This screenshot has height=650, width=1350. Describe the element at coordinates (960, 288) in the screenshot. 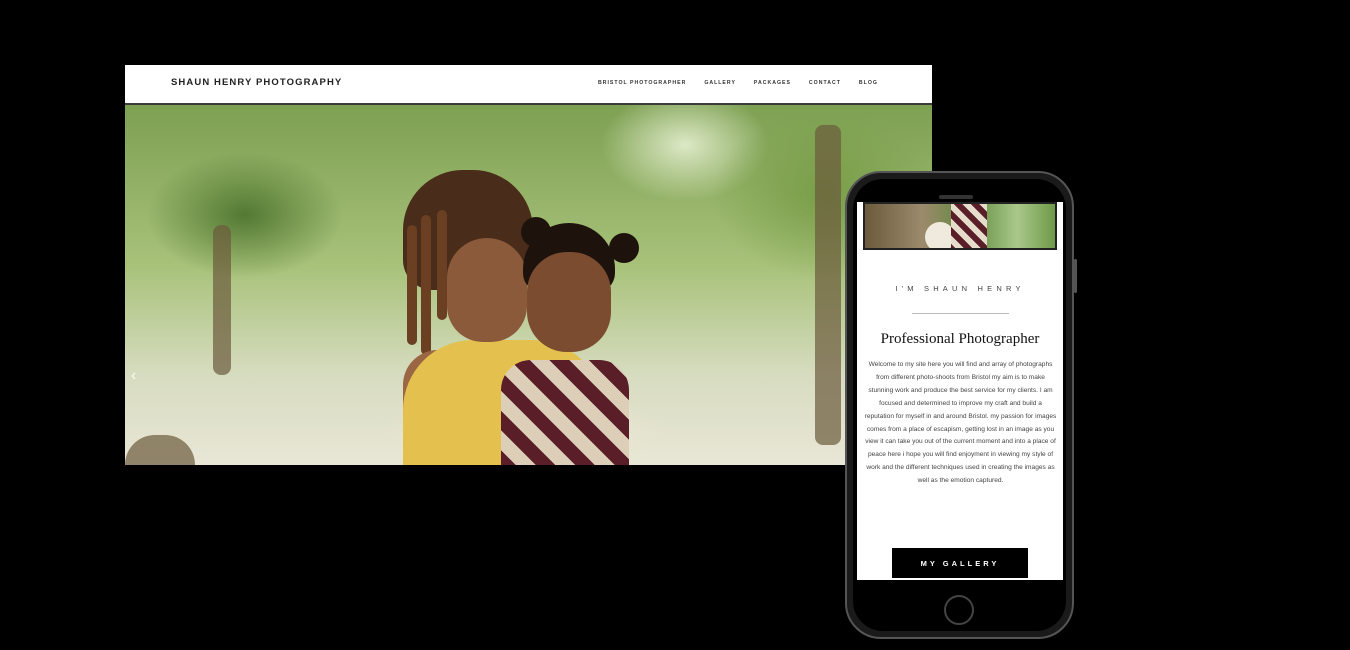

I see `mobile-kicker: I'M SHAUN HENRY` at that location.